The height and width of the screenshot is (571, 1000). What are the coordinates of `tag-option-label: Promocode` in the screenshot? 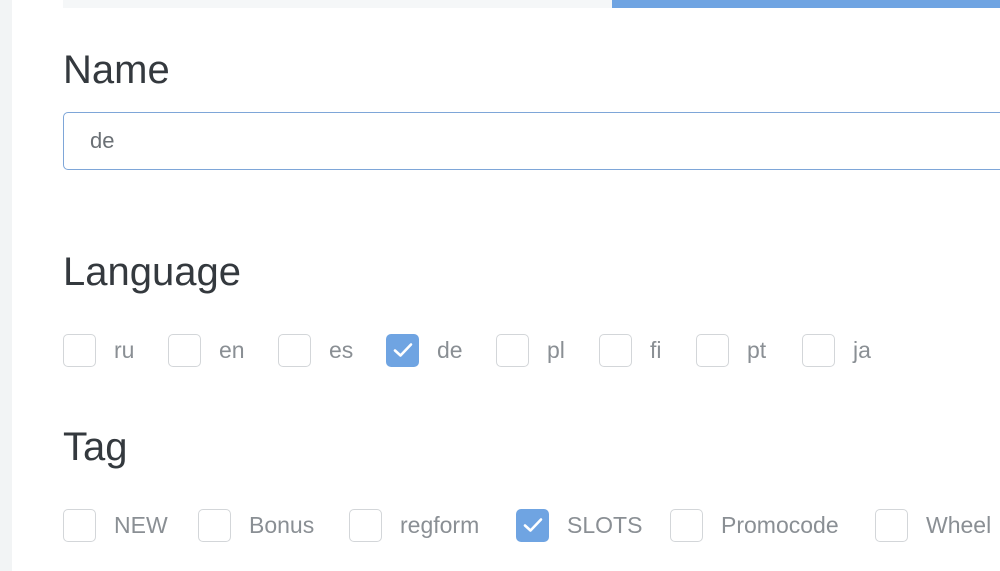 It's located at (780, 524).